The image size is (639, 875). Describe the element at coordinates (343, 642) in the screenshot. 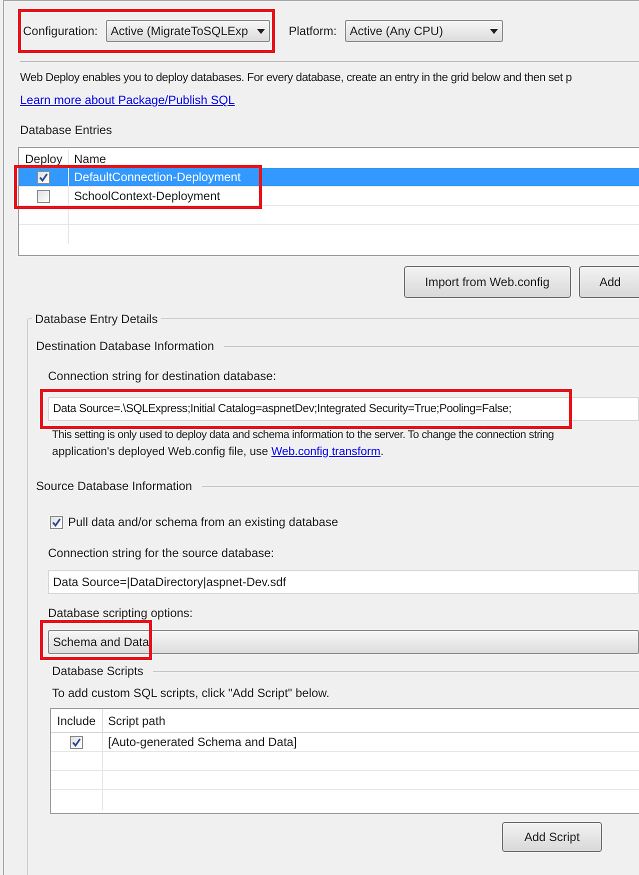

I see `dropdown: Schema and Data` at that location.